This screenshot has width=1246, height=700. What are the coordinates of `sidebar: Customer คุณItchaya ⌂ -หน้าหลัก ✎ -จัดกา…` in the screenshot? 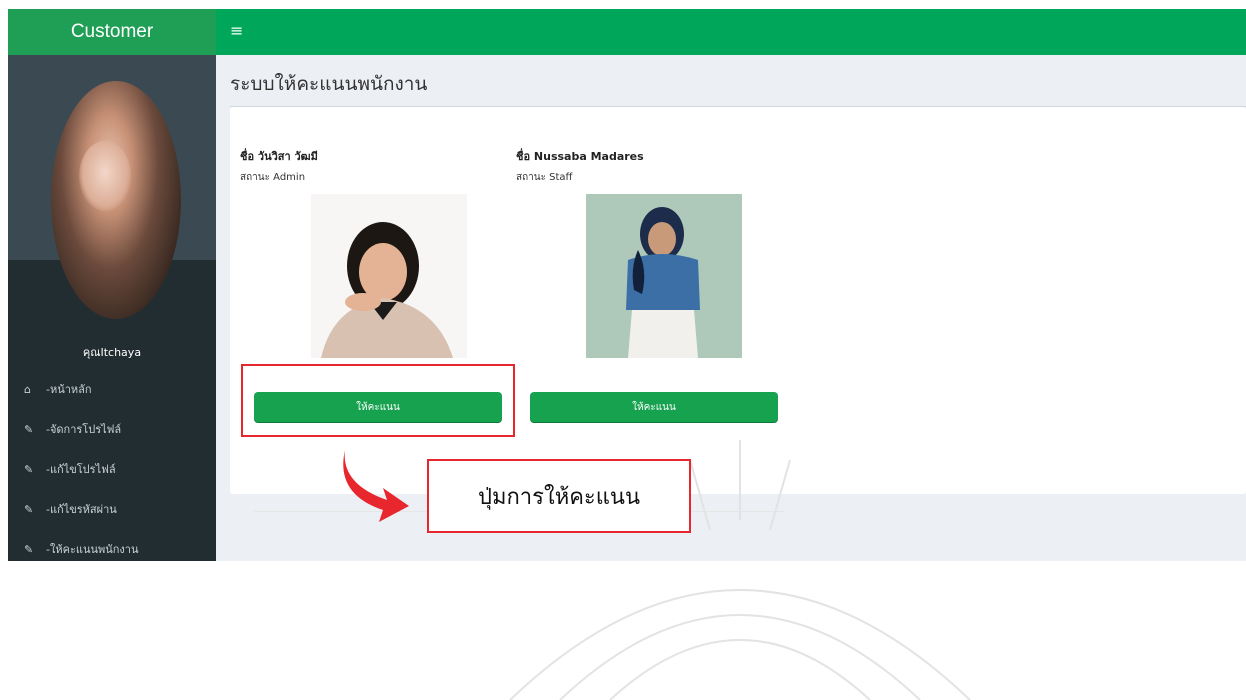 It's located at (112, 285).